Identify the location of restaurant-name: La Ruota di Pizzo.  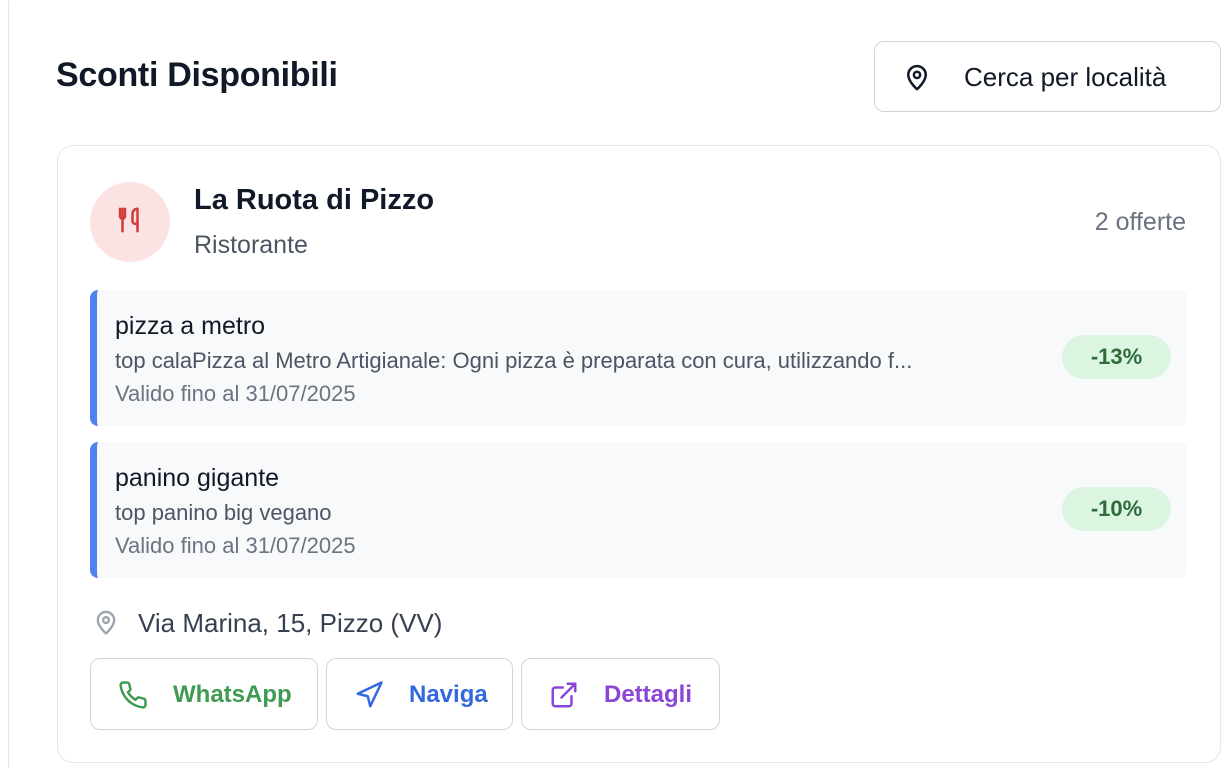
(314, 200).